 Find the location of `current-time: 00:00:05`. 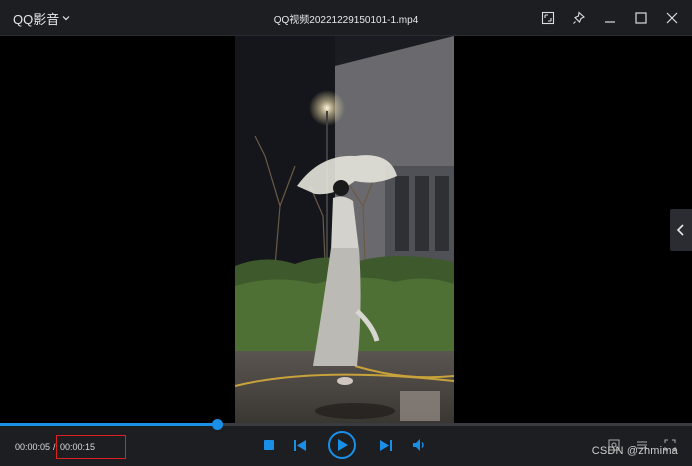

current-time: 00:00:05 is located at coordinates (33, 447).